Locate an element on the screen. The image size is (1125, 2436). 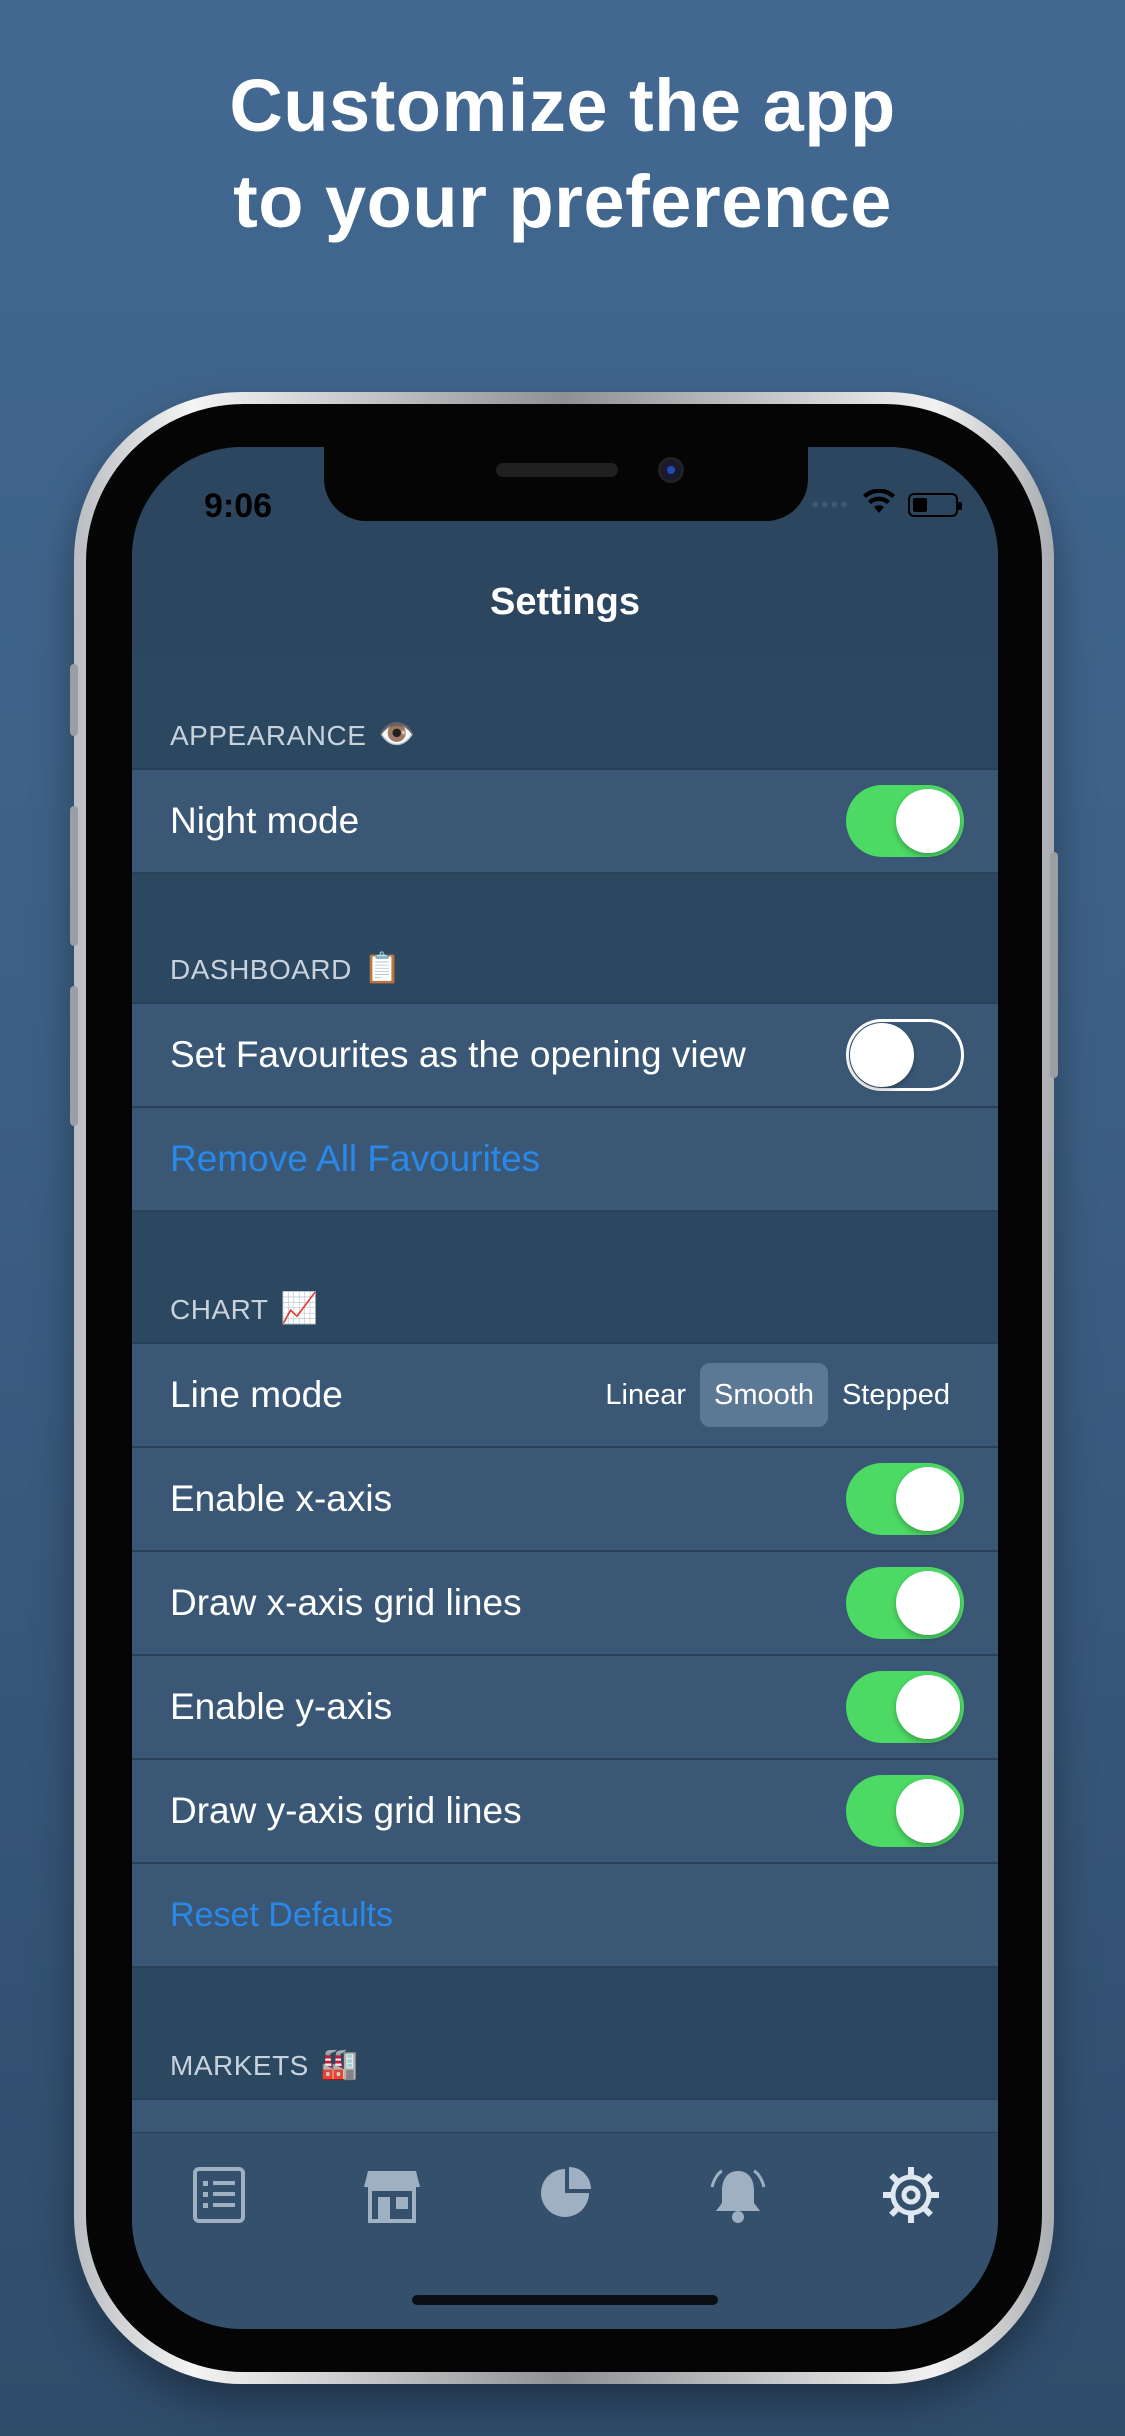
battery-icon is located at coordinates (935, 504).